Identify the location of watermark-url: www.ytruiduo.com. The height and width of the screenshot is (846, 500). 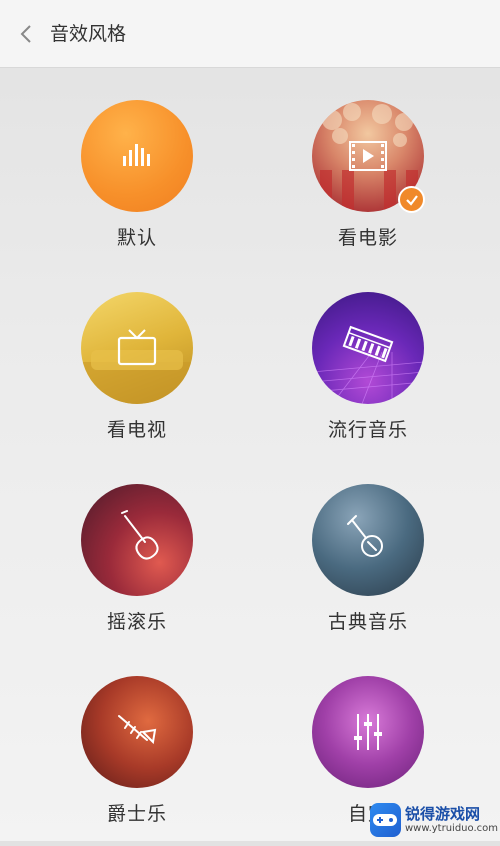
(451, 828).